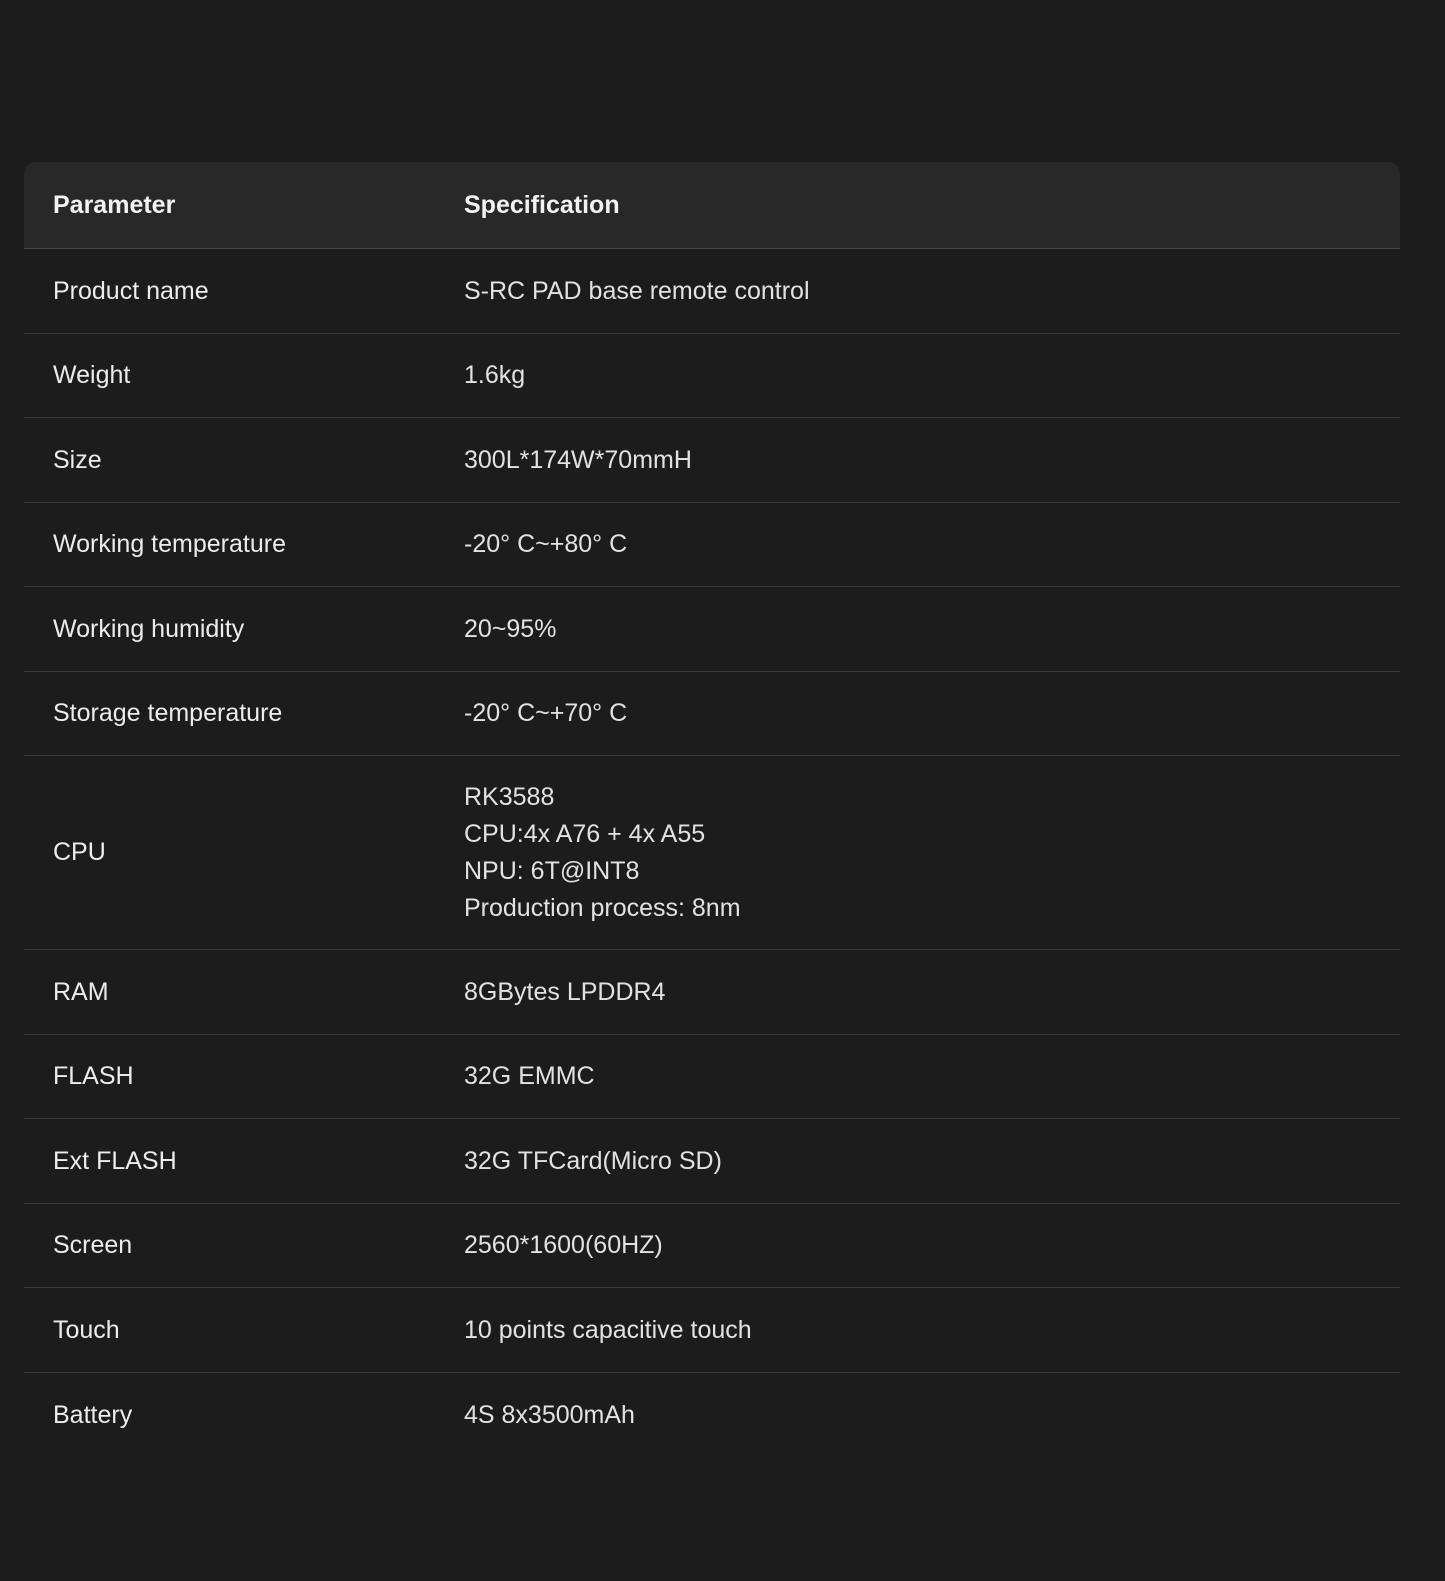 The image size is (1445, 1581). Describe the element at coordinates (565, 991) in the screenshot. I see `spec-line: 8GBytes LPDDR4` at that location.